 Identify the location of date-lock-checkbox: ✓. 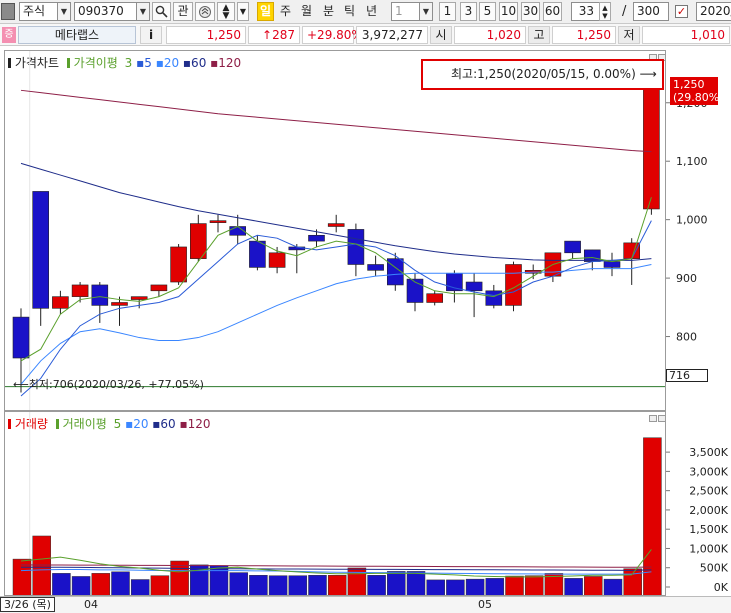
(681, 11).